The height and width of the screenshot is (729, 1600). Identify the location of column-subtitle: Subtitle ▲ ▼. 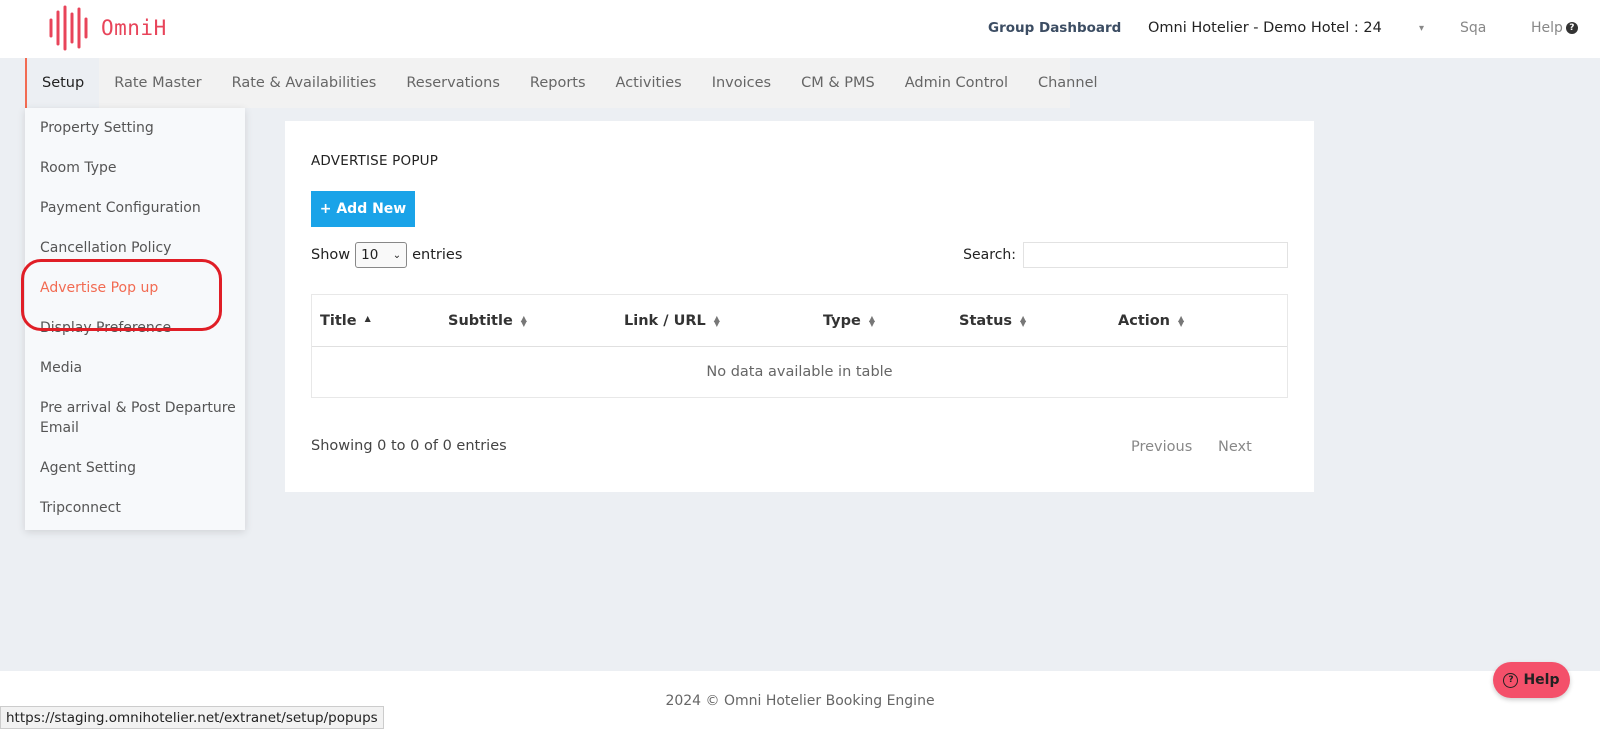
(487, 321).